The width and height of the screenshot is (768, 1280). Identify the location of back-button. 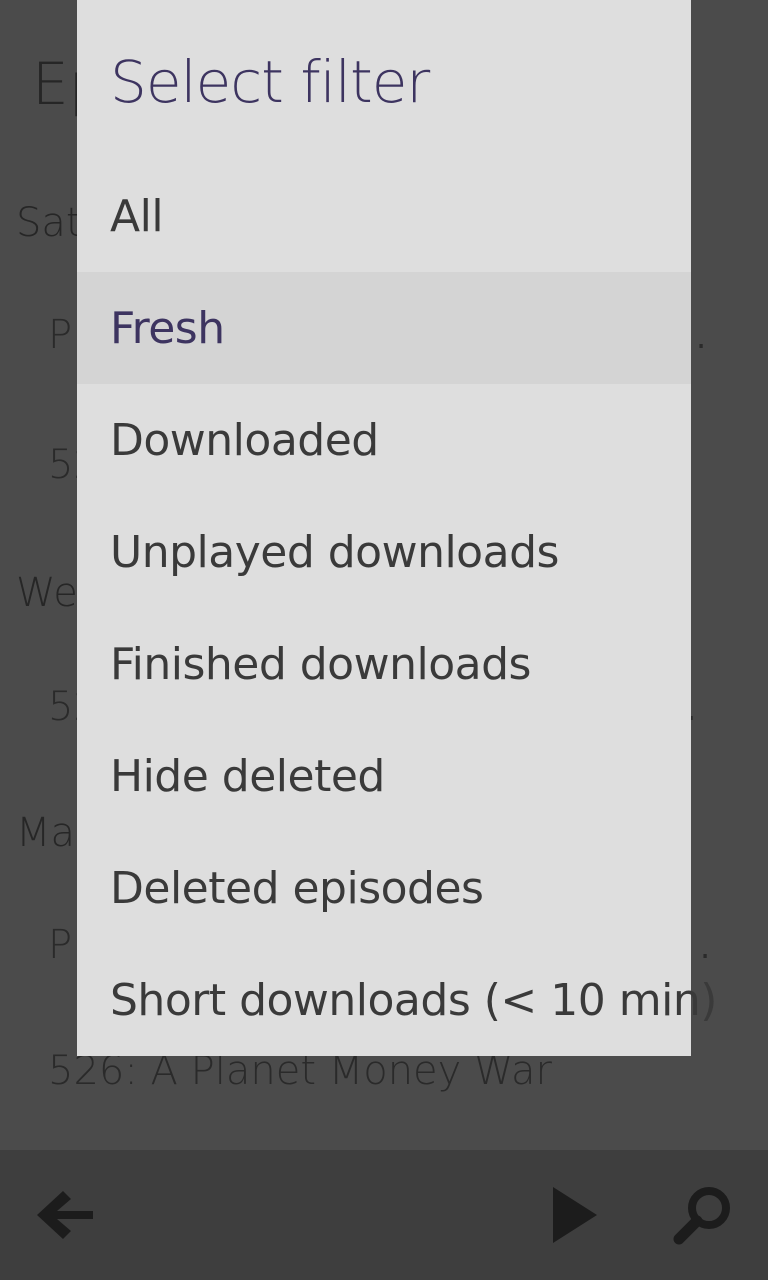
(65, 1215).